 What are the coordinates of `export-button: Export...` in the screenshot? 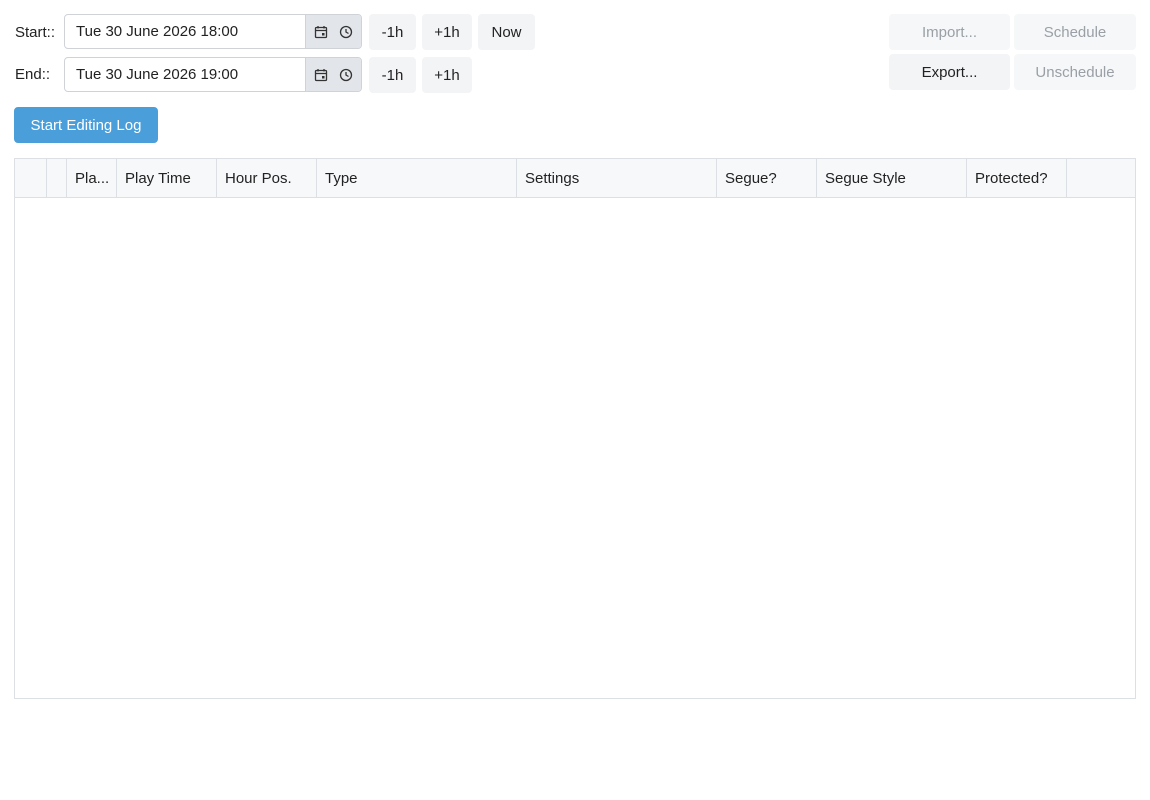 It's located at (949, 72).